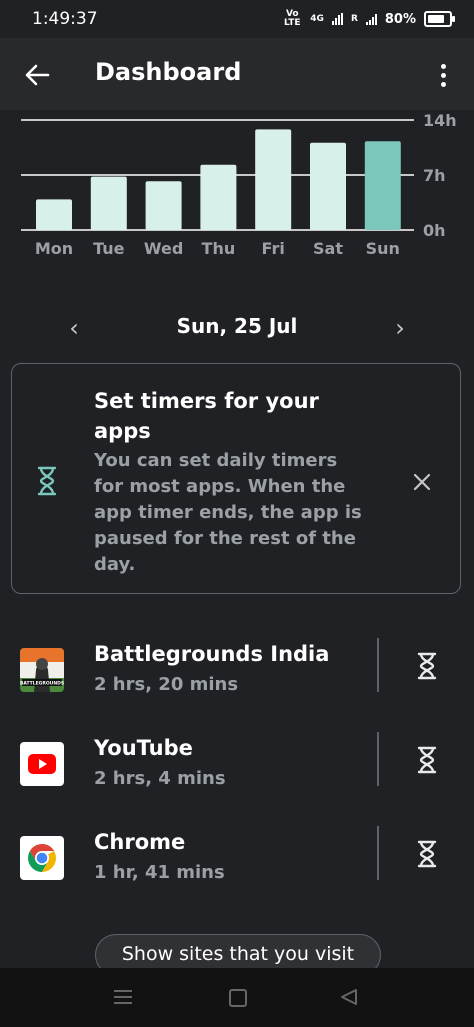 The width and height of the screenshot is (474, 1027). I want to click on battery-icon, so click(439, 19).